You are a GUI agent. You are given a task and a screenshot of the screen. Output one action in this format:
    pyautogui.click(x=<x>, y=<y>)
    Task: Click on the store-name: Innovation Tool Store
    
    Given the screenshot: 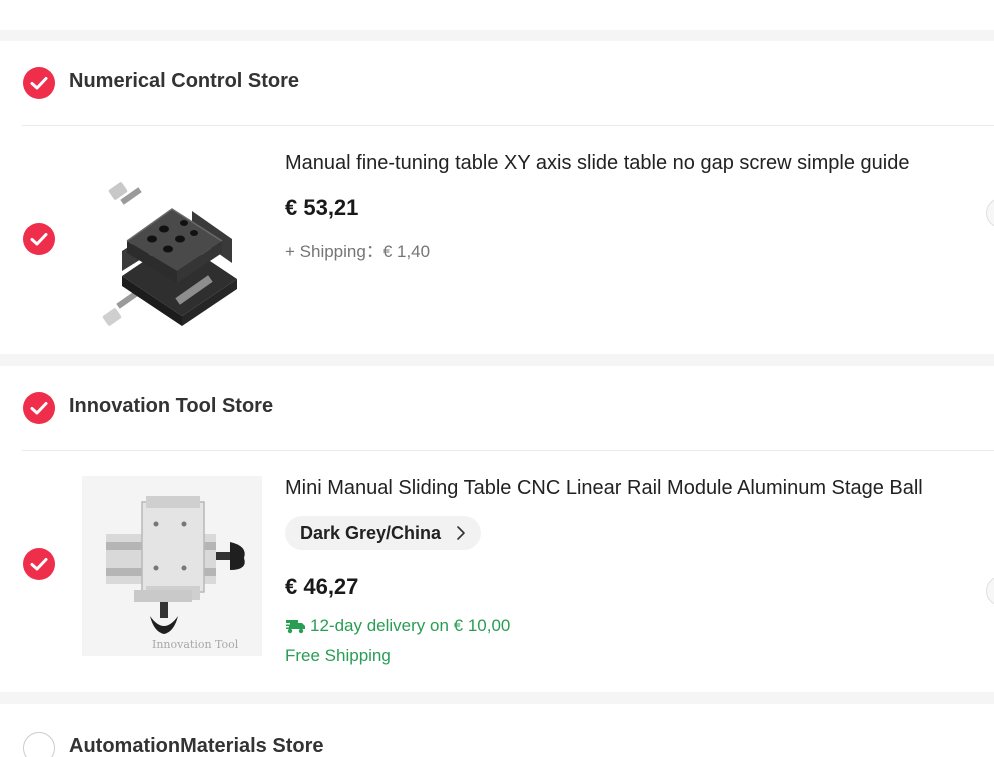 What is the action you would take?
    pyautogui.click(x=171, y=406)
    